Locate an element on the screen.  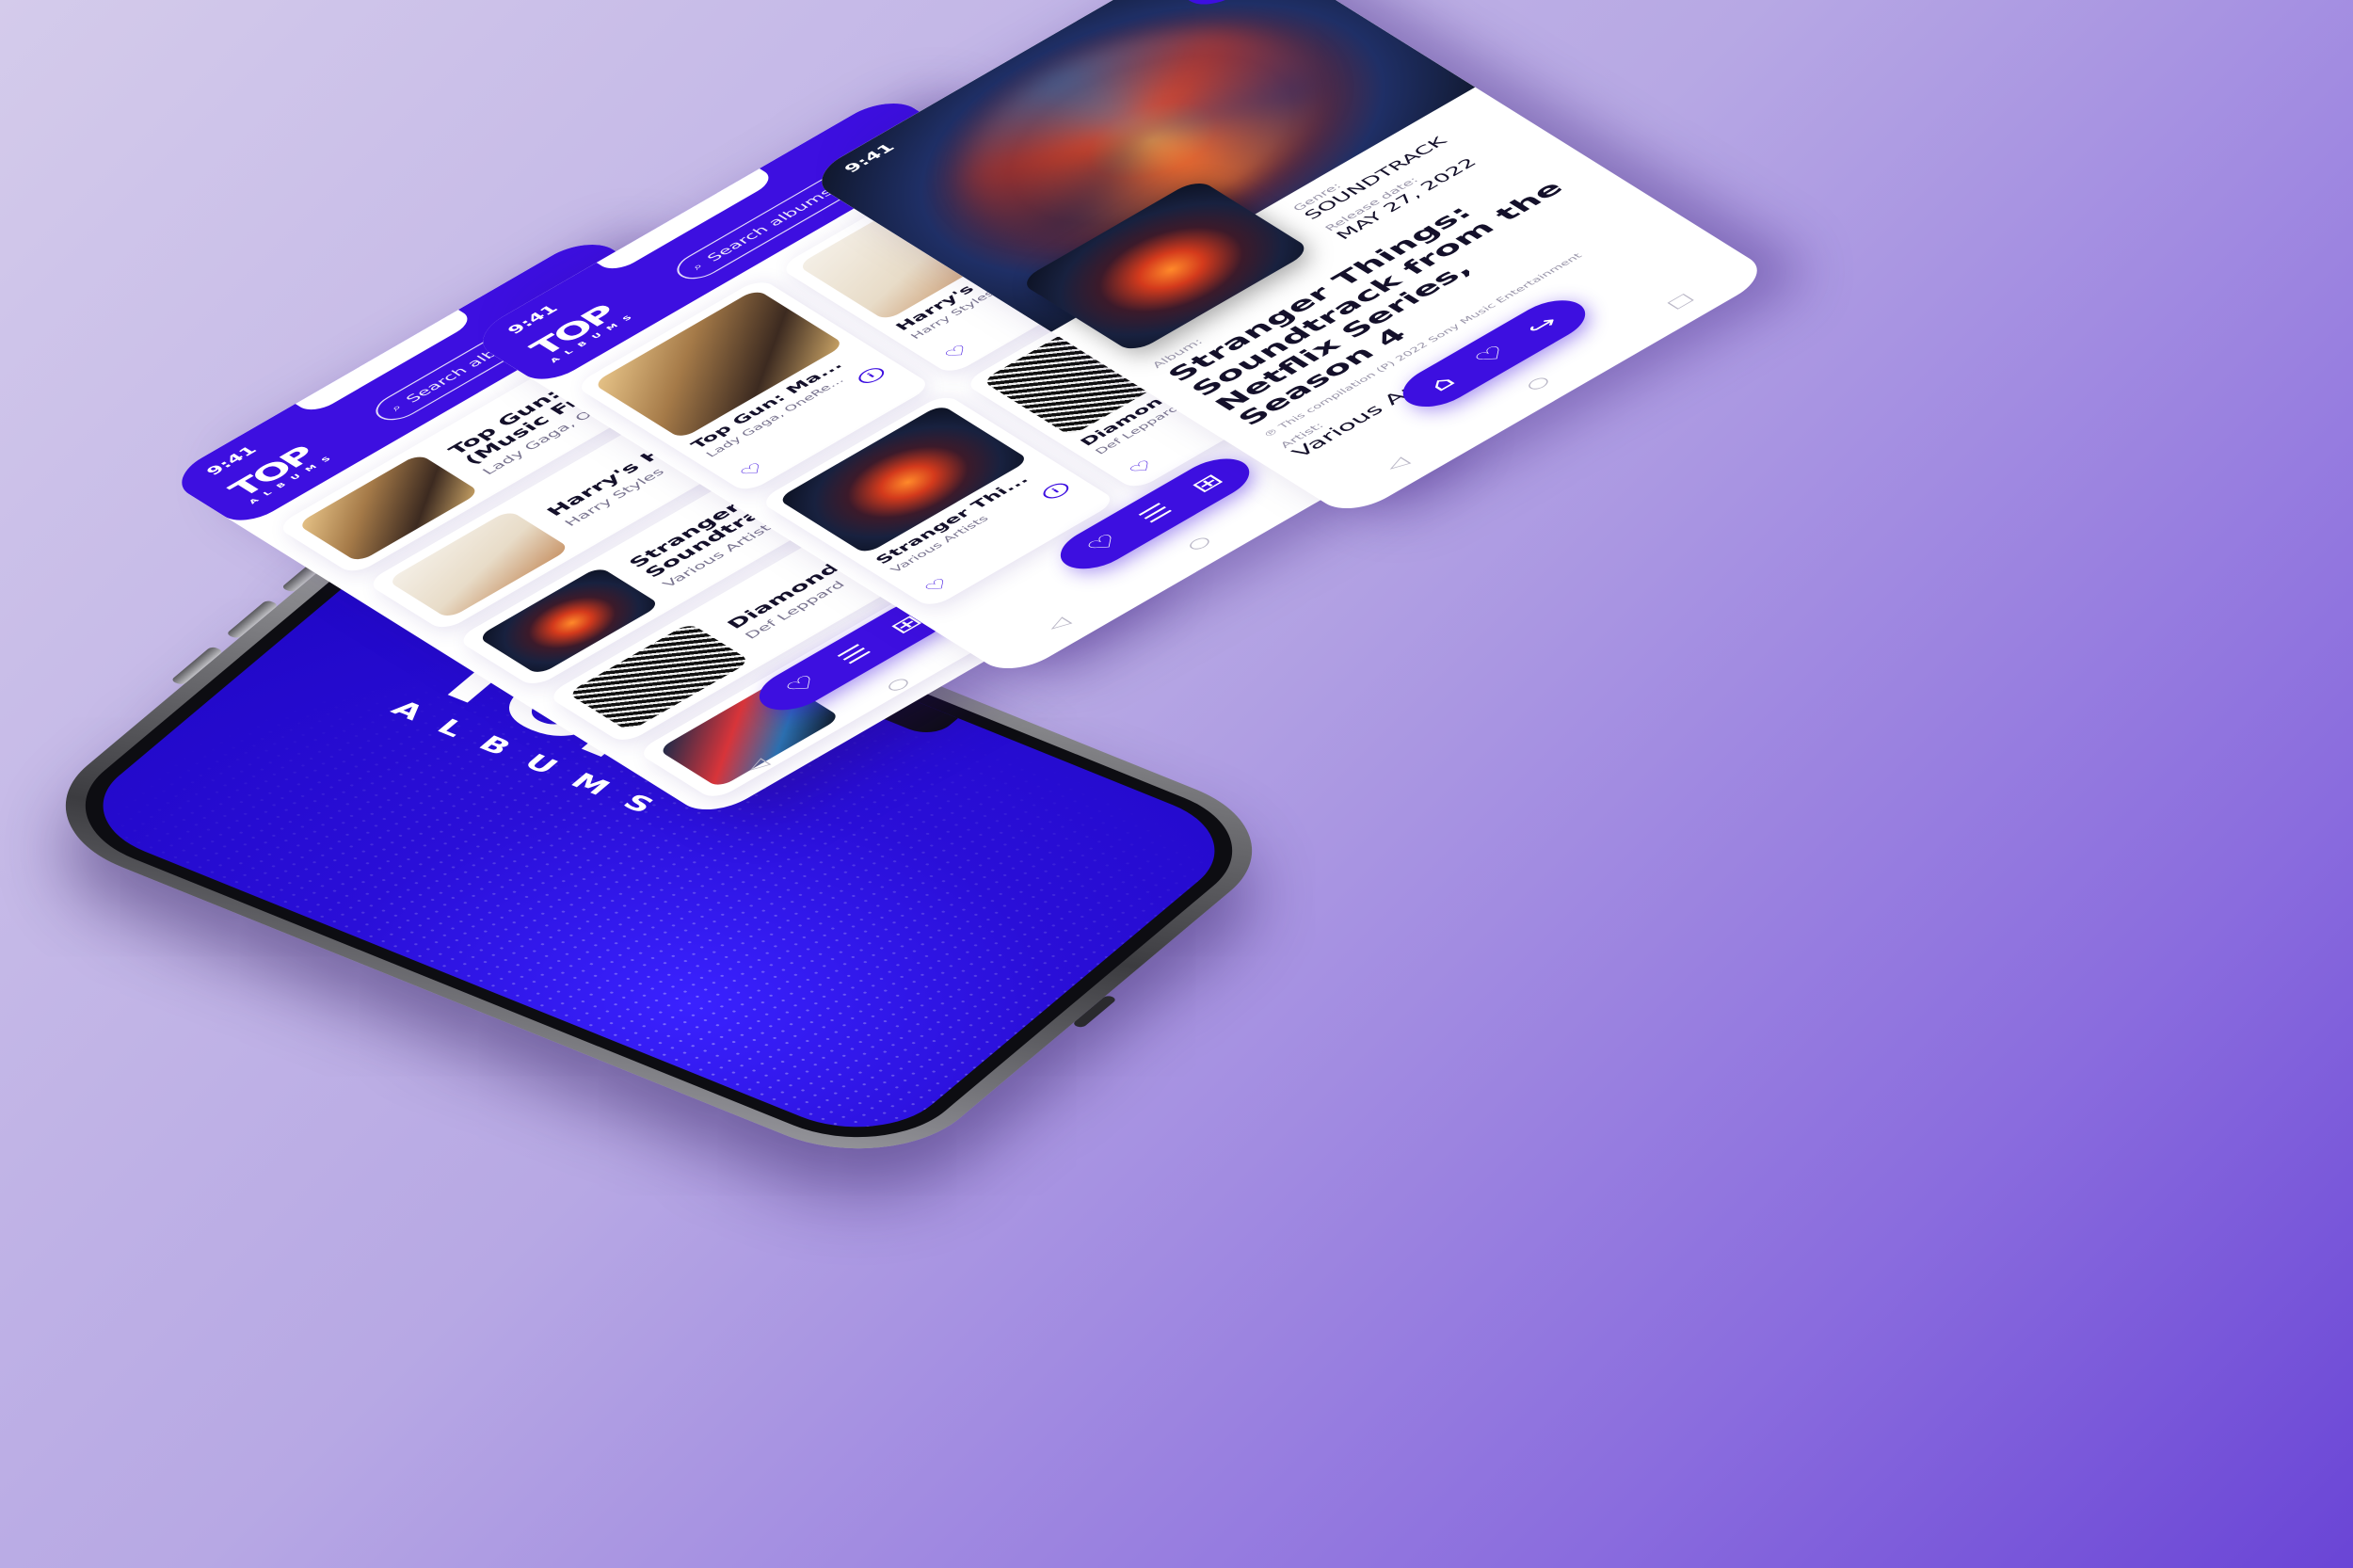
phone-port is located at coordinates (1095, 1011).